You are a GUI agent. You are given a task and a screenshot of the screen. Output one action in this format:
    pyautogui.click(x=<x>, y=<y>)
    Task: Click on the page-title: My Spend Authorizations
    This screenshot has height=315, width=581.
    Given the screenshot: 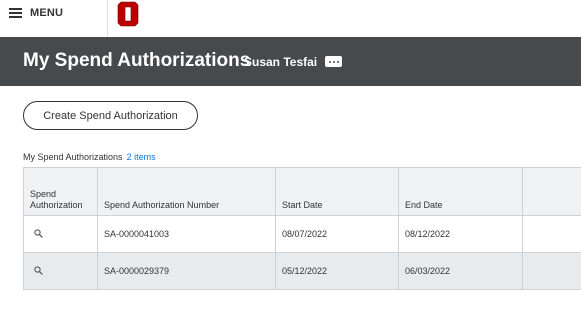 What is the action you would take?
    pyautogui.click(x=137, y=60)
    